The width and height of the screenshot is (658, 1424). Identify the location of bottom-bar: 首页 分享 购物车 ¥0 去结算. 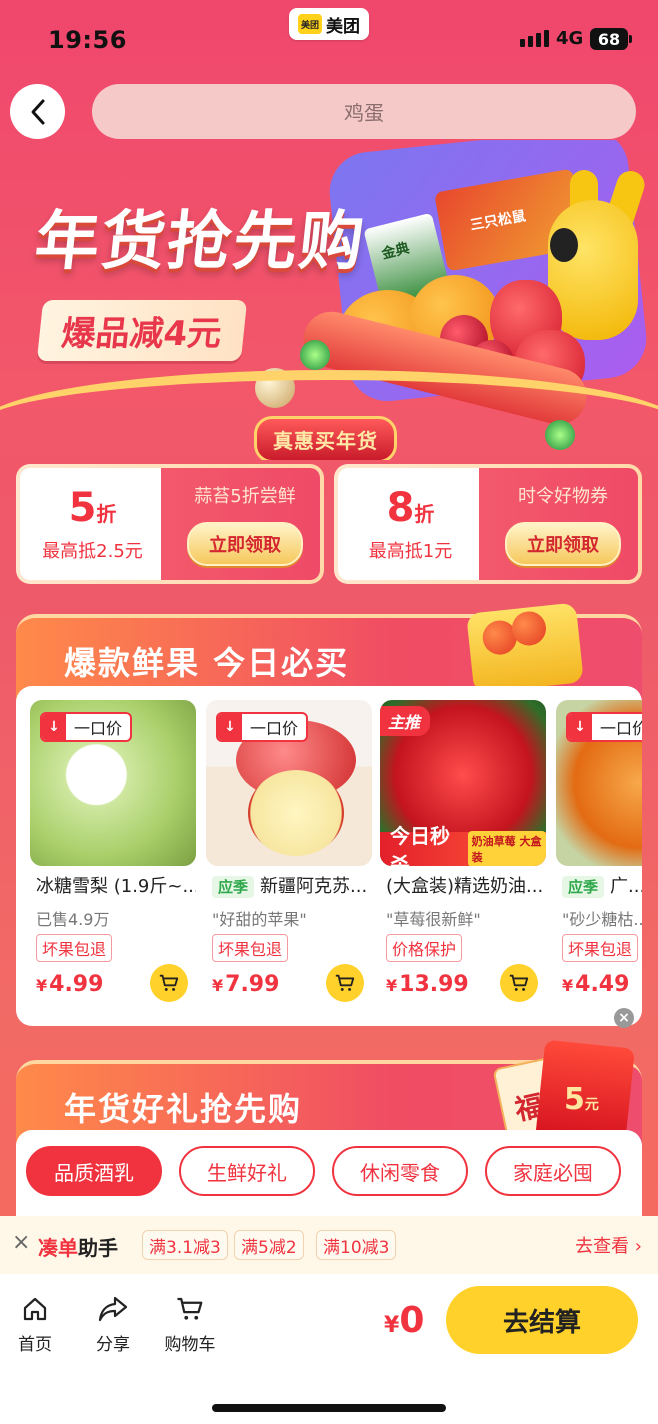
(329, 1349).